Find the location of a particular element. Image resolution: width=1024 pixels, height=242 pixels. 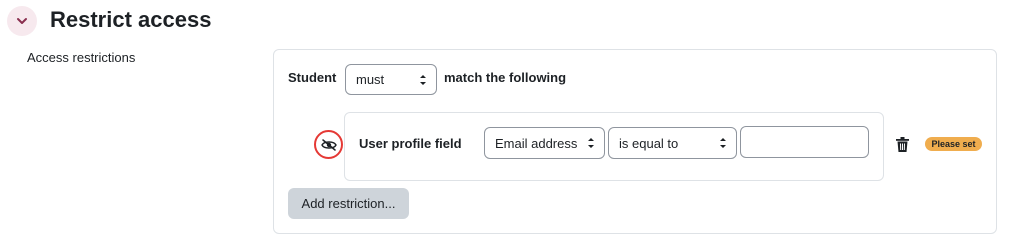

profile-field-select-value: Email address is located at coordinates (536, 143).